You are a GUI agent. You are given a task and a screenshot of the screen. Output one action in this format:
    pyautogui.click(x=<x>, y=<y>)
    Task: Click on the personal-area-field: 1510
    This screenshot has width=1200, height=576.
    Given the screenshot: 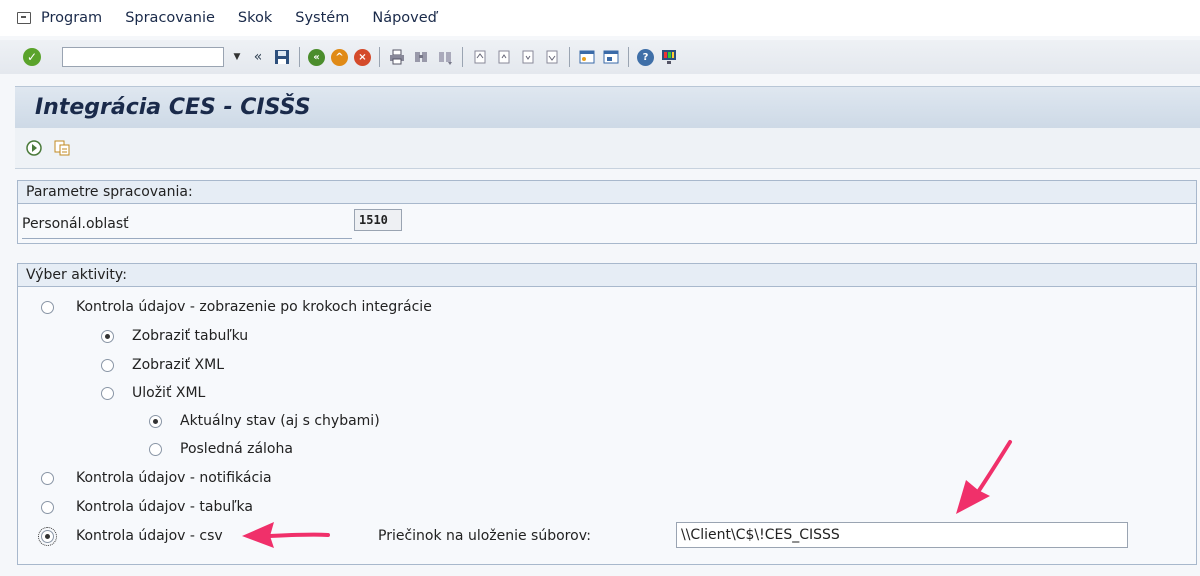 What is the action you would take?
    pyautogui.click(x=378, y=220)
    